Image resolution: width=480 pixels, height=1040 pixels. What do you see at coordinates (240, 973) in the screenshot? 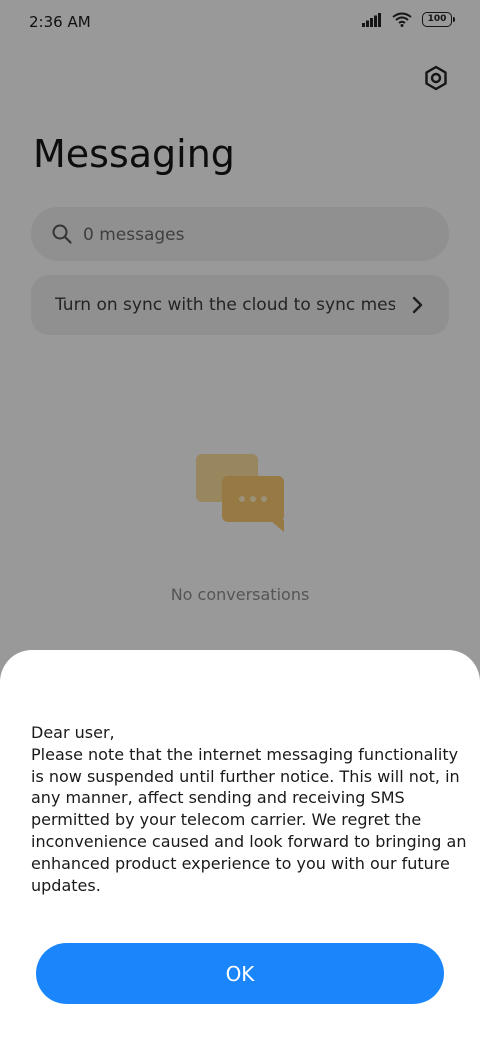
I see `ok-button: OK` at bounding box center [240, 973].